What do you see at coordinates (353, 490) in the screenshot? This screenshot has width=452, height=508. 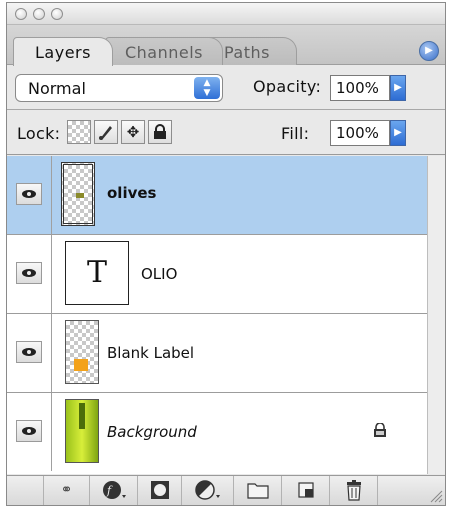 I see `delete-layer-icon` at bounding box center [353, 490].